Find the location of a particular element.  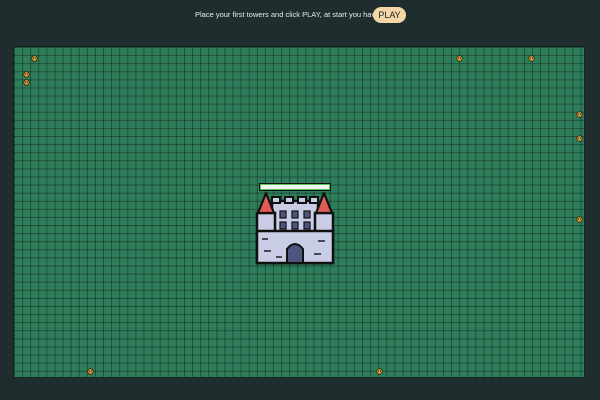

castle-health-fill is located at coordinates (295, 187).